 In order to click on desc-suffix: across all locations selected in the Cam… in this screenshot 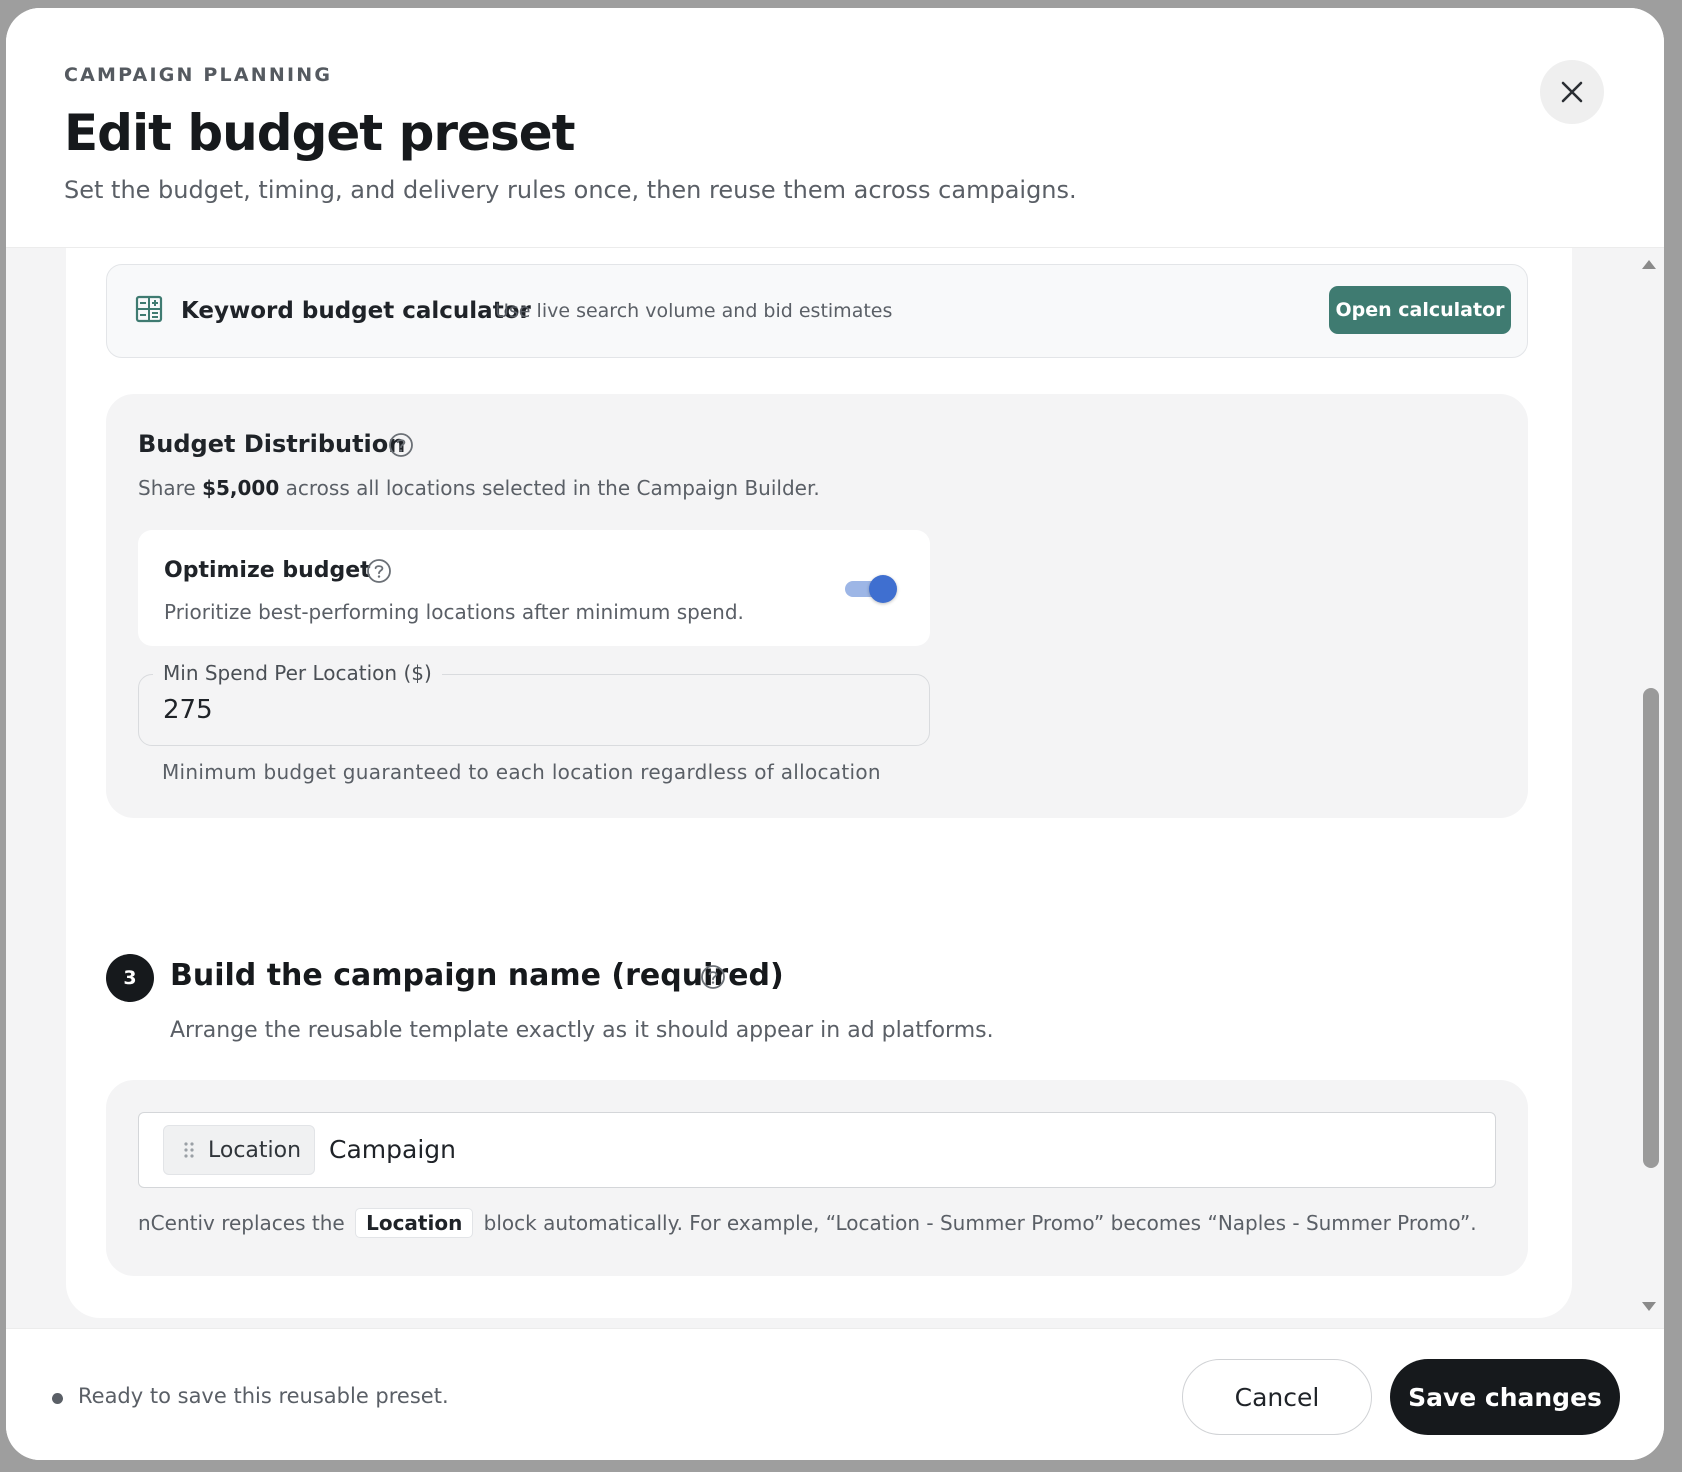, I will do `click(549, 488)`.